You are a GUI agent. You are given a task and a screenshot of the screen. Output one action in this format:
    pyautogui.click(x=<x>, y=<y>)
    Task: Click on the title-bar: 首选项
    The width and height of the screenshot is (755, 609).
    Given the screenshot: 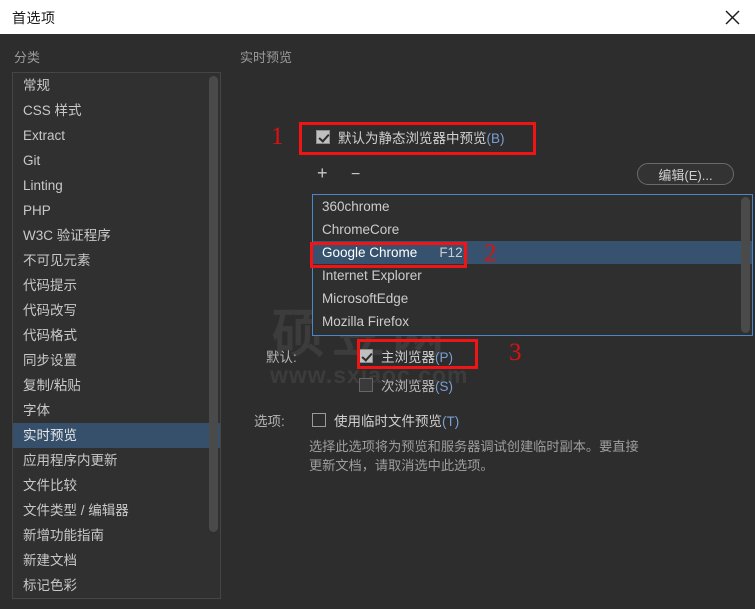 What is the action you would take?
    pyautogui.click(x=377, y=17)
    